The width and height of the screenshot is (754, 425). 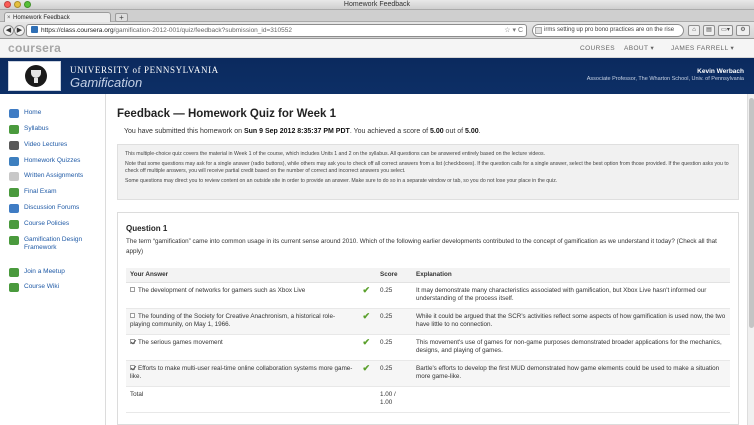 I want to click on summary-text: ., so click(x=479, y=131).